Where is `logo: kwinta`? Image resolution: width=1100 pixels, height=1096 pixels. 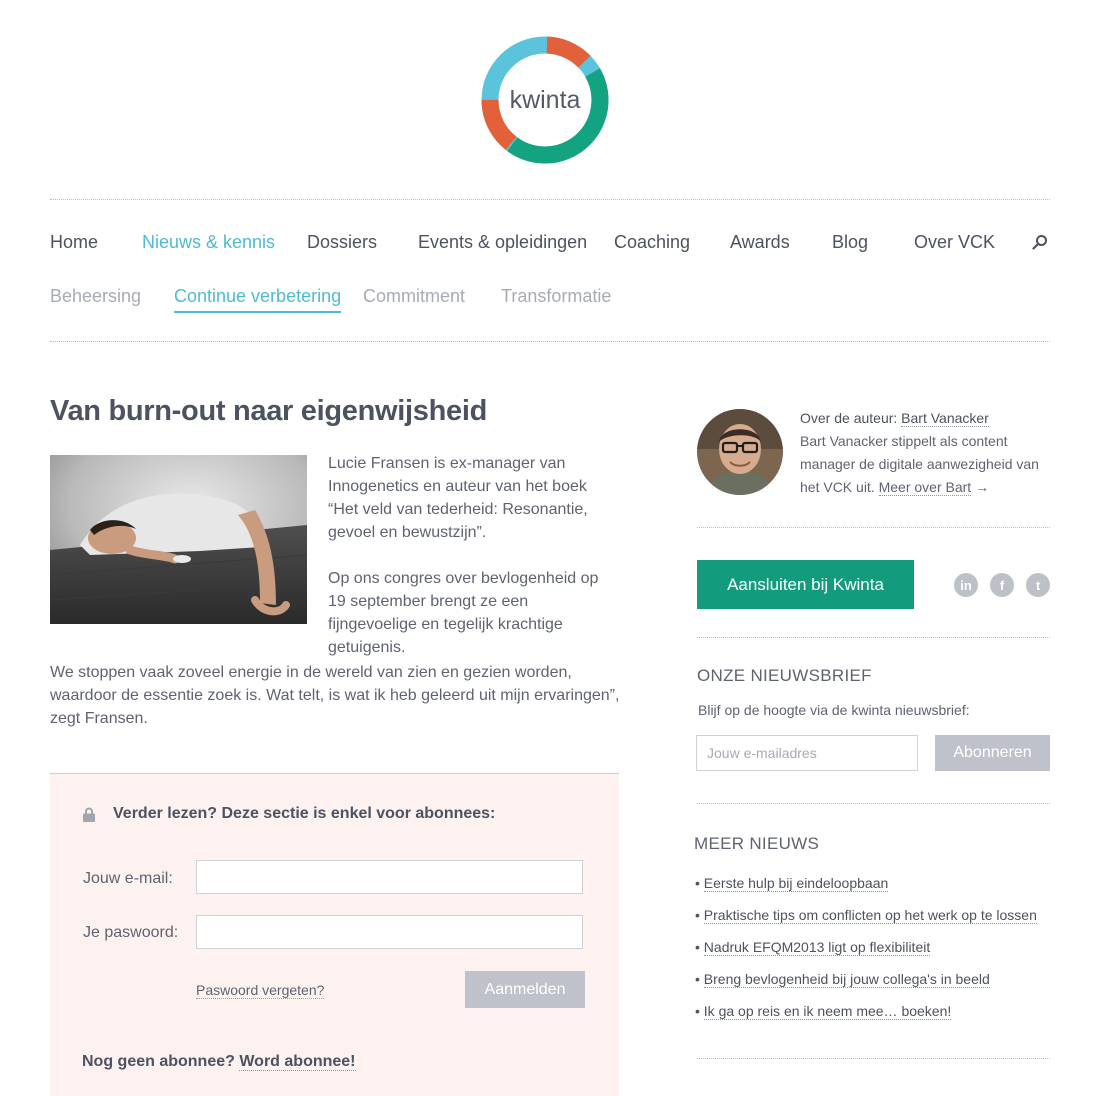
logo: kwinta is located at coordinates (545, 100).